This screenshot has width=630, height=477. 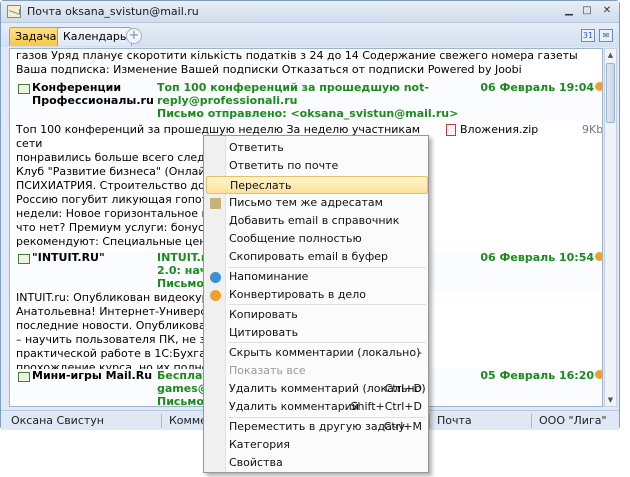 What do you see at coordinates (317, 257) in the screenshot?
I see `menu-item-copy-email: Скопировать email в буфер` at bounding box center [317, 257].